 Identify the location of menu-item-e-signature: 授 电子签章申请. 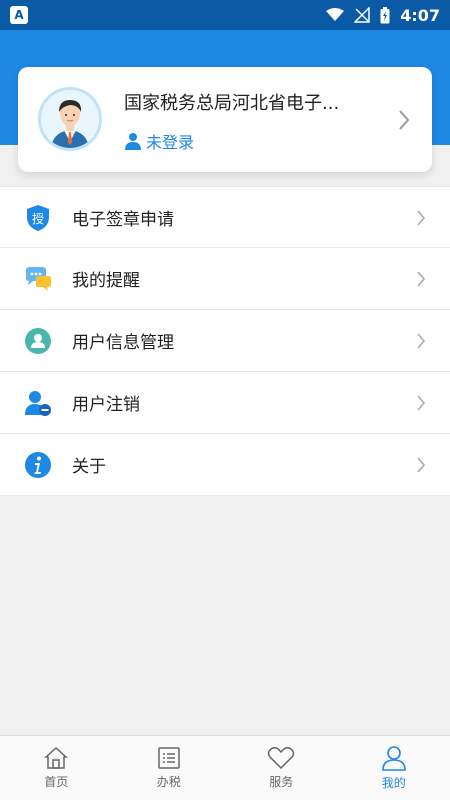
(225, 217).